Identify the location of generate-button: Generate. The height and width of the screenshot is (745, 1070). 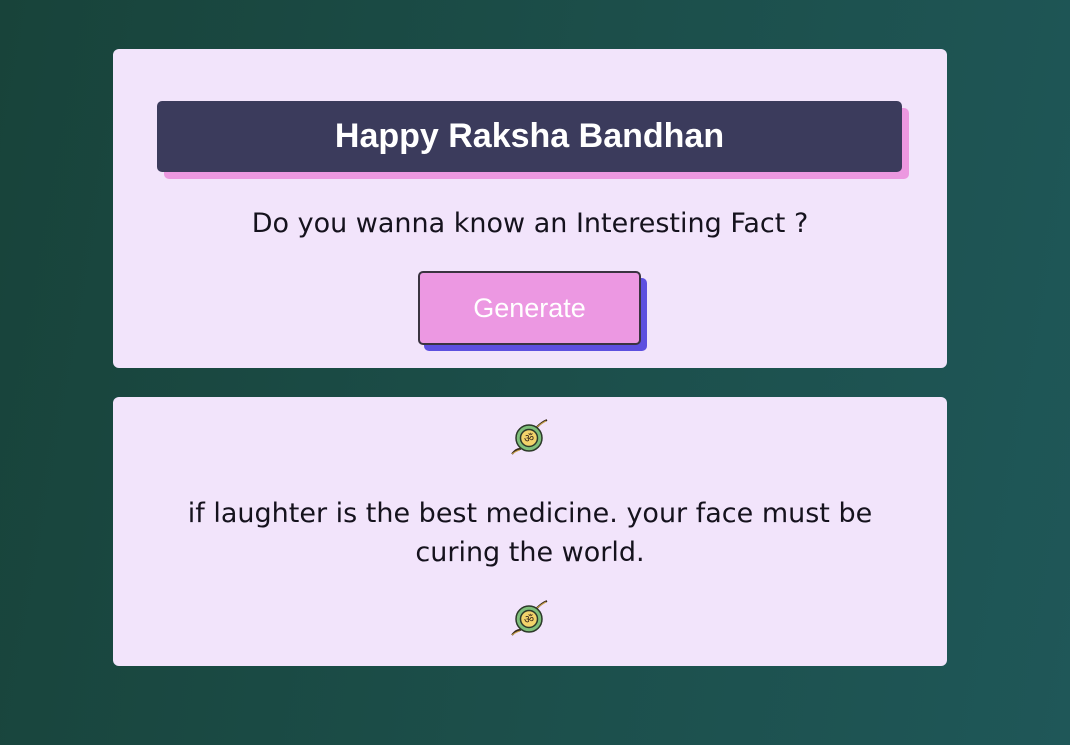
(529, 308).